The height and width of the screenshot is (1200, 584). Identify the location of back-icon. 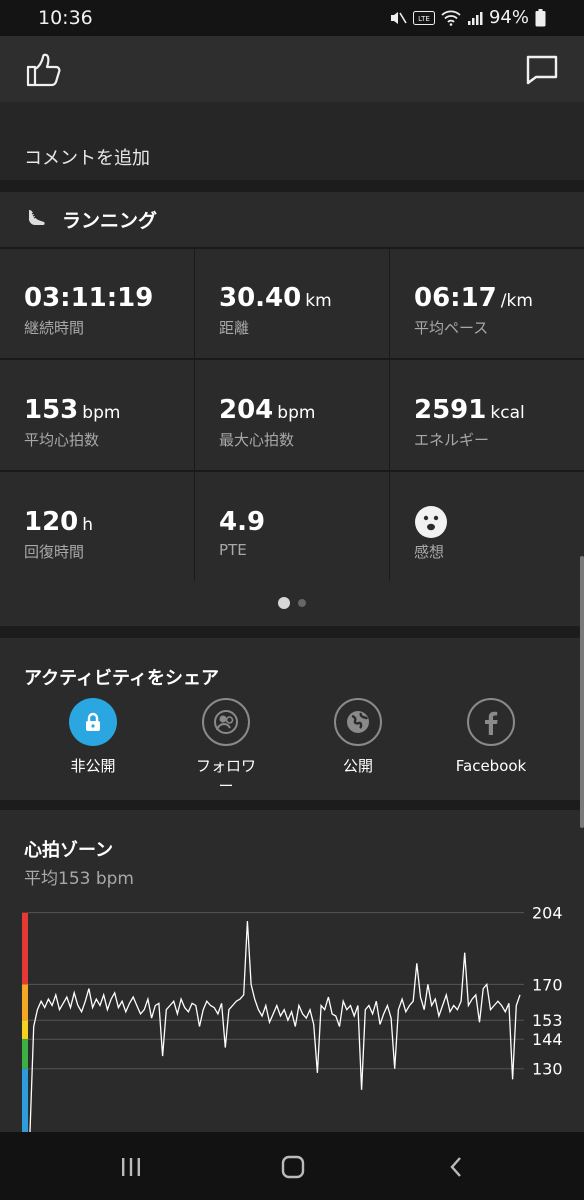
(457, 1167).